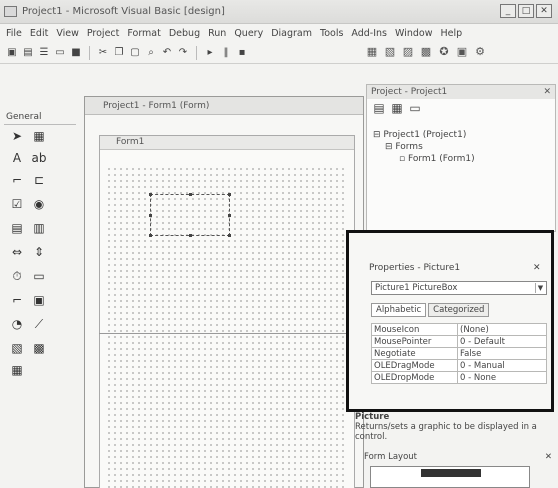 This screenshot has width=558, height=488. What do you see at coordinates (291, 33) in the screenshot?
I see `menu-diagram: Diagram` at bounding box center [291, 33].